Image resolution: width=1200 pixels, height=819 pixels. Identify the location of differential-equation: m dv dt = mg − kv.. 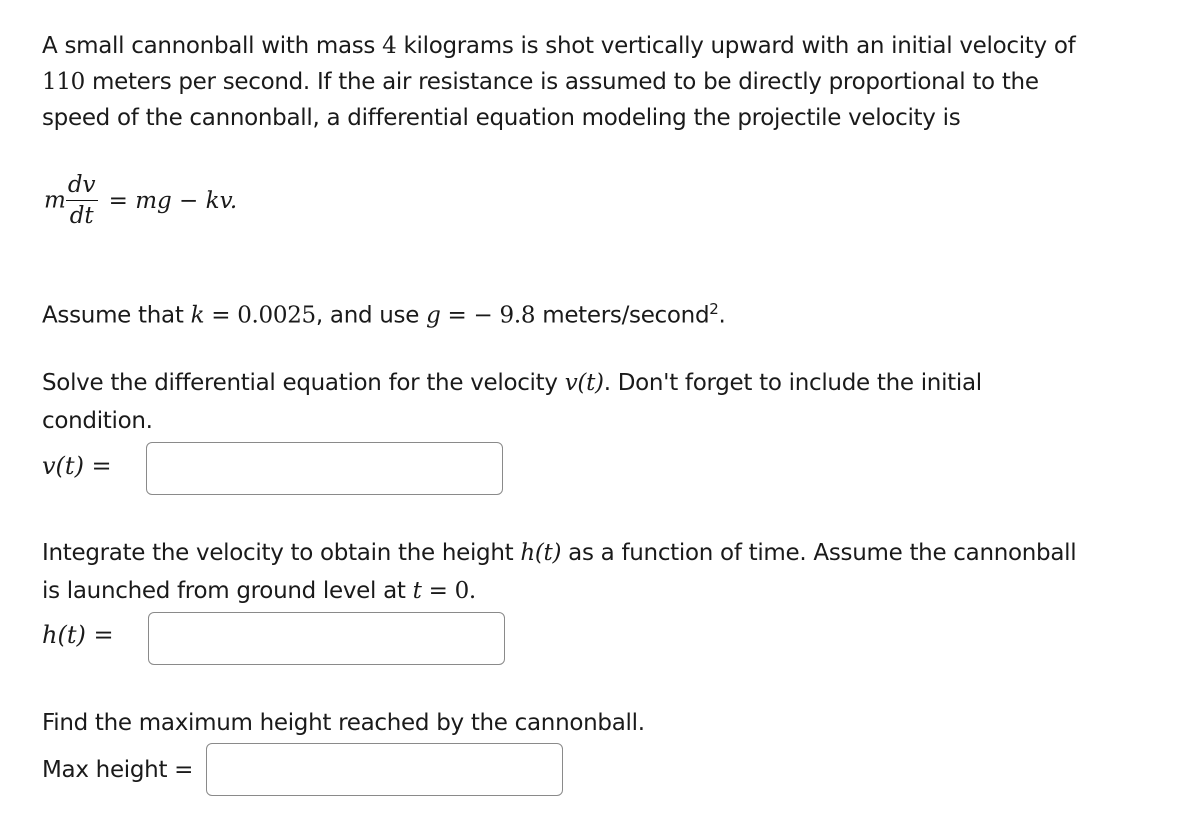
(140, 200).